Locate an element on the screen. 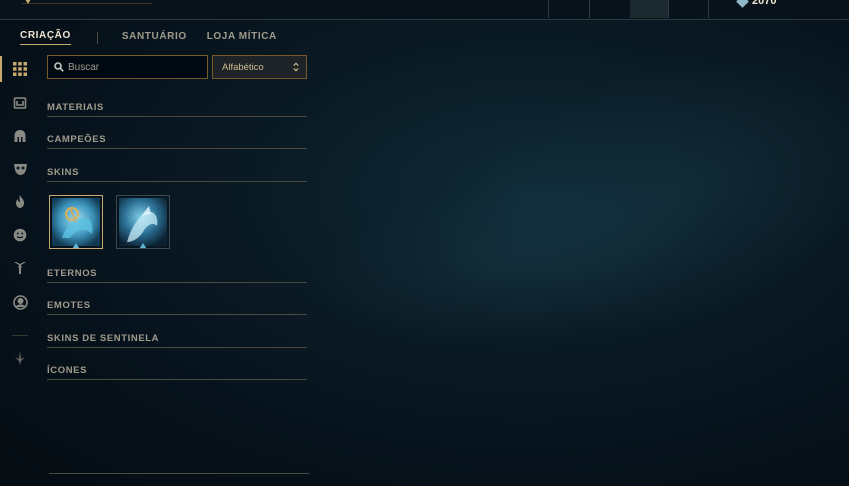 Image resolution: width=849 pixels, height=486 pixels. section-emotes: EMOTES is located at coordinates (177, 307).